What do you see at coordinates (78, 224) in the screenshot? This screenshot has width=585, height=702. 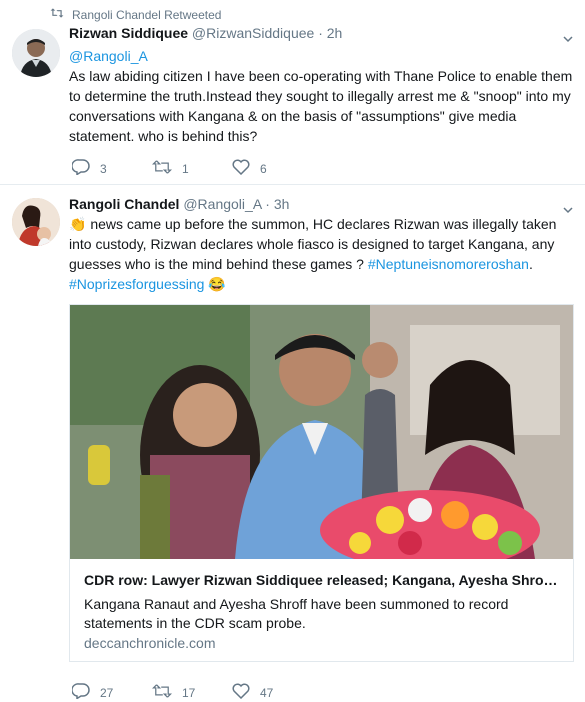 I see `clap-emoji: 👏` at bounding box center [78, 224].